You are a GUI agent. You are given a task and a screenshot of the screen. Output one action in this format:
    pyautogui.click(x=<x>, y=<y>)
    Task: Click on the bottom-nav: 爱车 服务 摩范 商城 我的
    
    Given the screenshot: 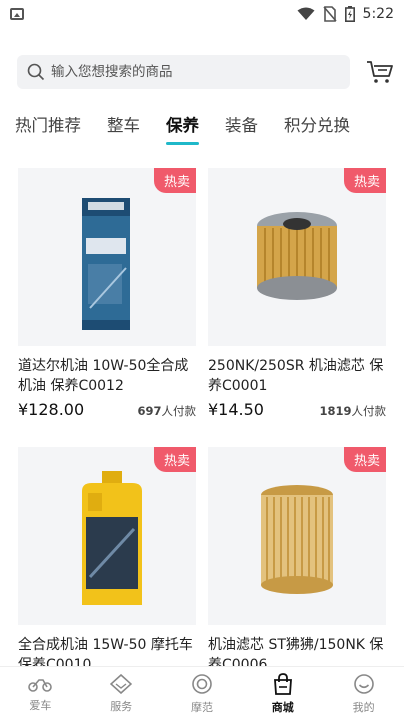 What is the action you would take?
    pyautogui.click(x=202, y=693)
    